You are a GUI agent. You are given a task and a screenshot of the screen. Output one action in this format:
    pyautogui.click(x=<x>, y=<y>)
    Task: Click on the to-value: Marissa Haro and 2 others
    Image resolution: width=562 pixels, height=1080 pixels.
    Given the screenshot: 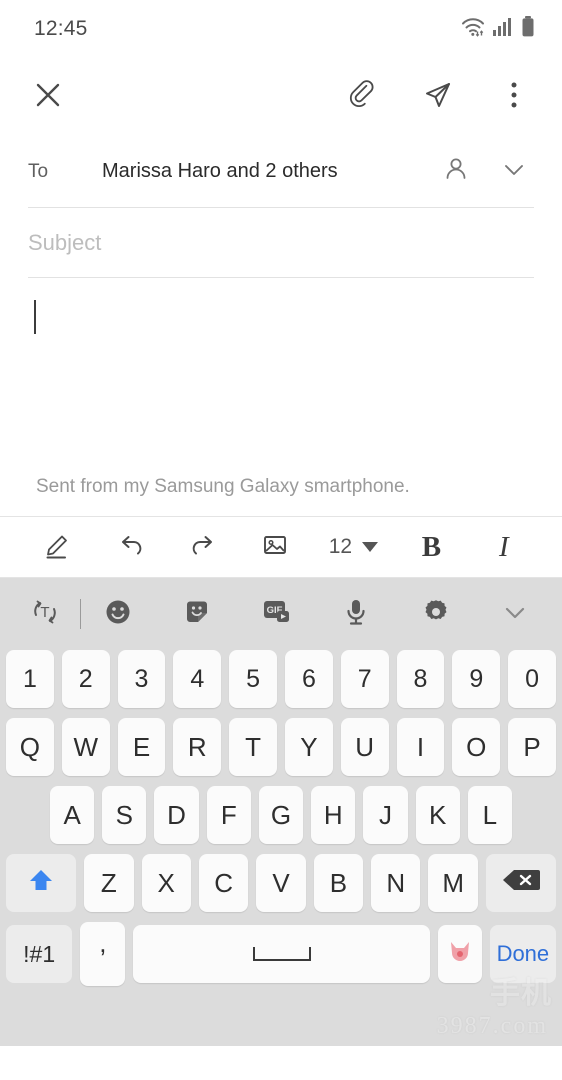 What is the action you would take?
    pyautogui.click(x=272, y=171)
    